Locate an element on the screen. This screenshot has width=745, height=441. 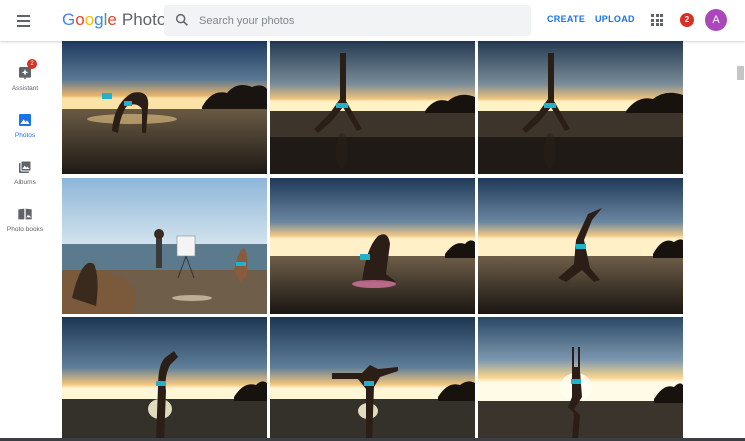
sidebar: 2 Assistant Photos Albums Photo books is located at coordinates (25, 241).